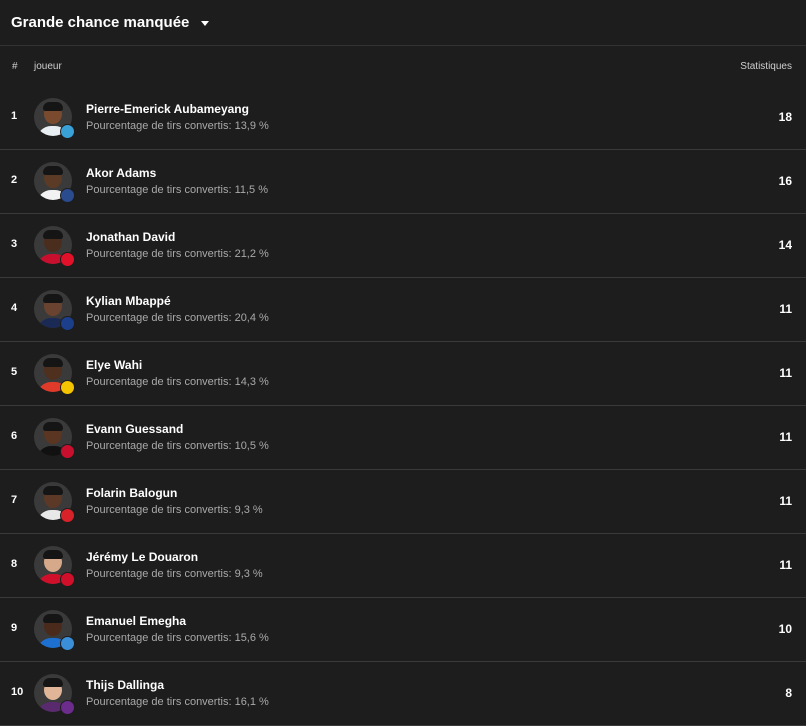 This screenshot has height=726, width=806. I want to click on player-name: Jonathan David, so click(130, 237).